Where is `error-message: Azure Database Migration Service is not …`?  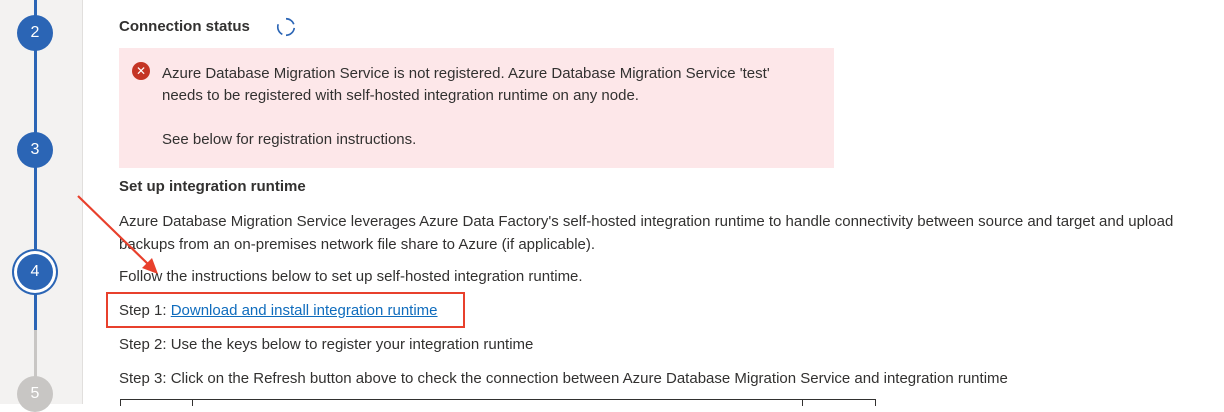 error-message: Azure Database Migration Service is not … is located at coordinates (487, 107).